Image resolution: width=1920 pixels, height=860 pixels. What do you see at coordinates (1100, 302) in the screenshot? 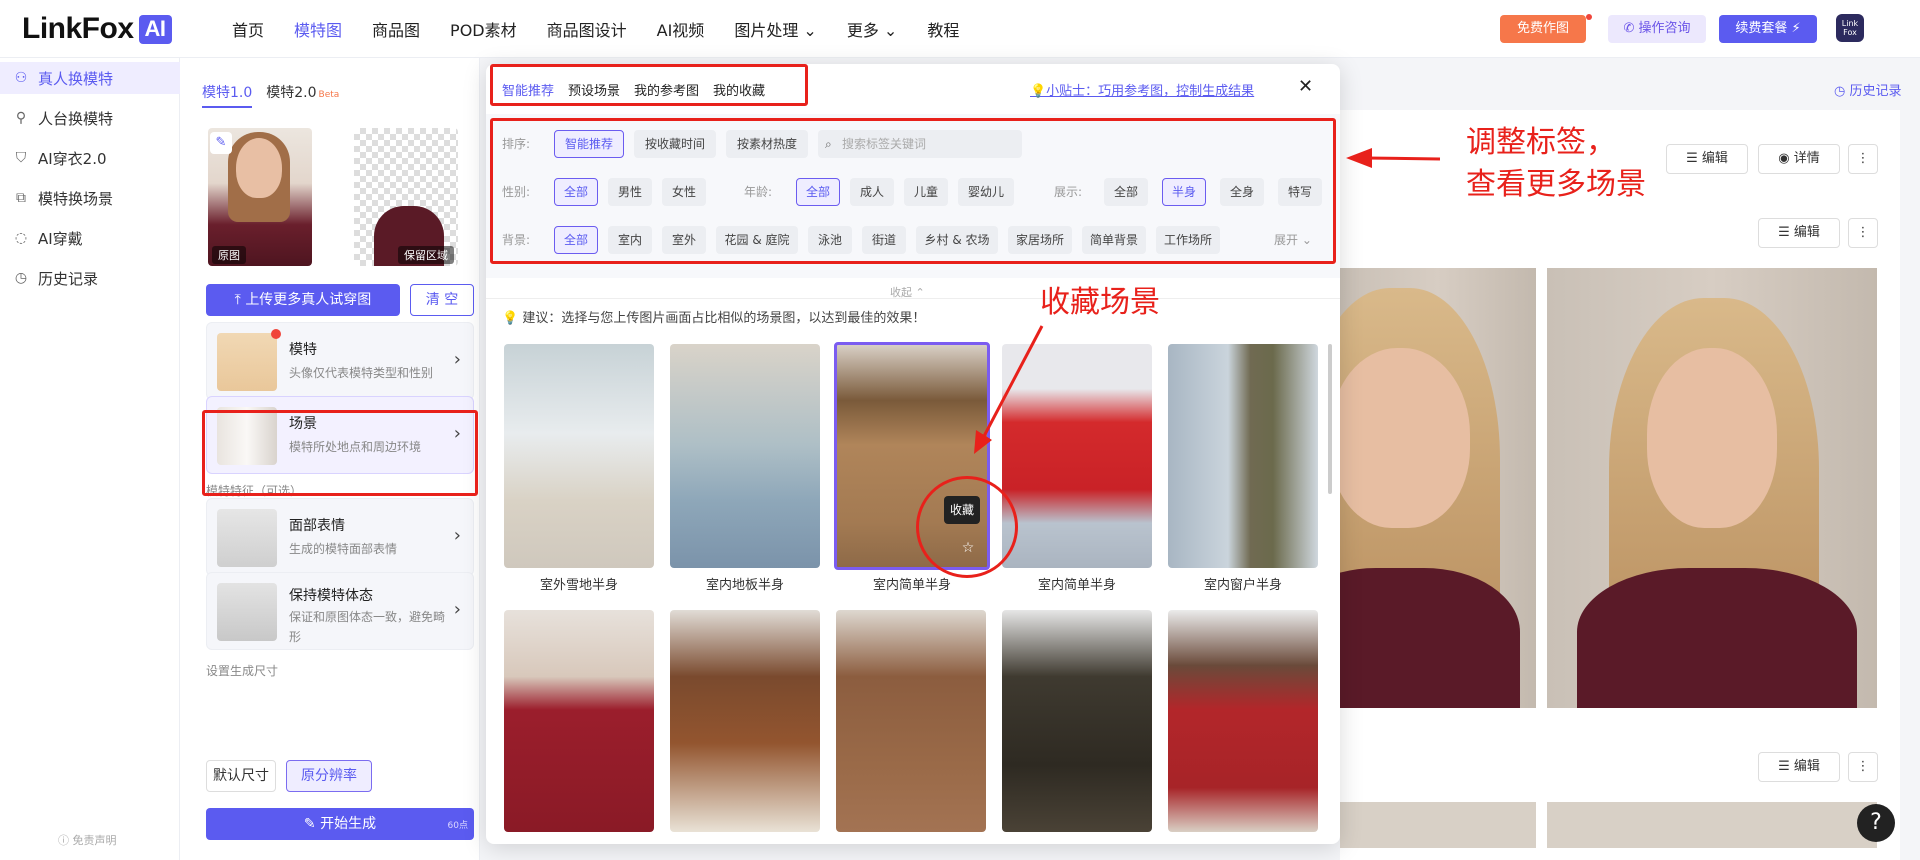
I see `annotation-collect-scene: 收藏场景` at bounding box center [1100, 302].